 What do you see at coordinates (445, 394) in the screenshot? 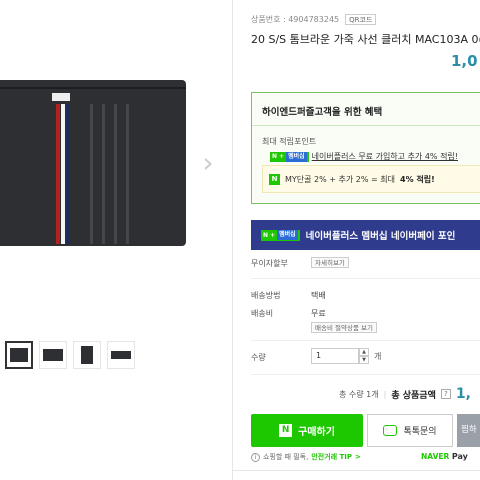
I see `help-icon: ?` at bounding box center [445, 394].